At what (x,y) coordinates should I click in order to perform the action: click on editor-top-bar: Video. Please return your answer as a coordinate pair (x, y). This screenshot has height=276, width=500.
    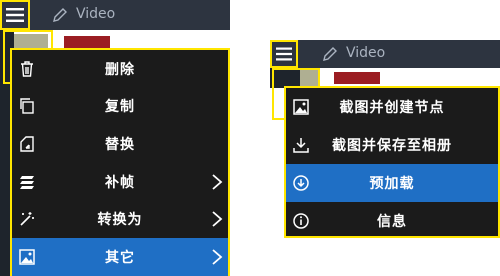
    Looking at the image, I should click on (115, 15).